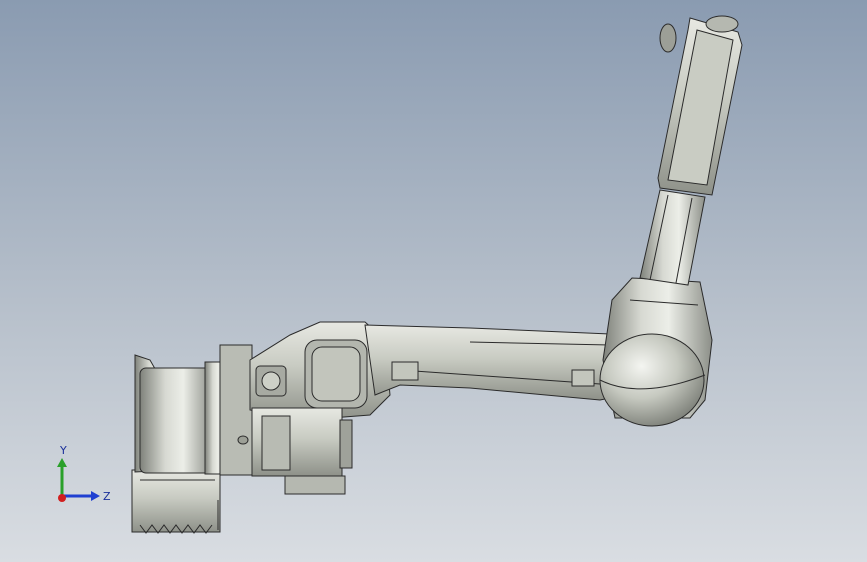  I want to click on elbow-joint, so click(656, 352).